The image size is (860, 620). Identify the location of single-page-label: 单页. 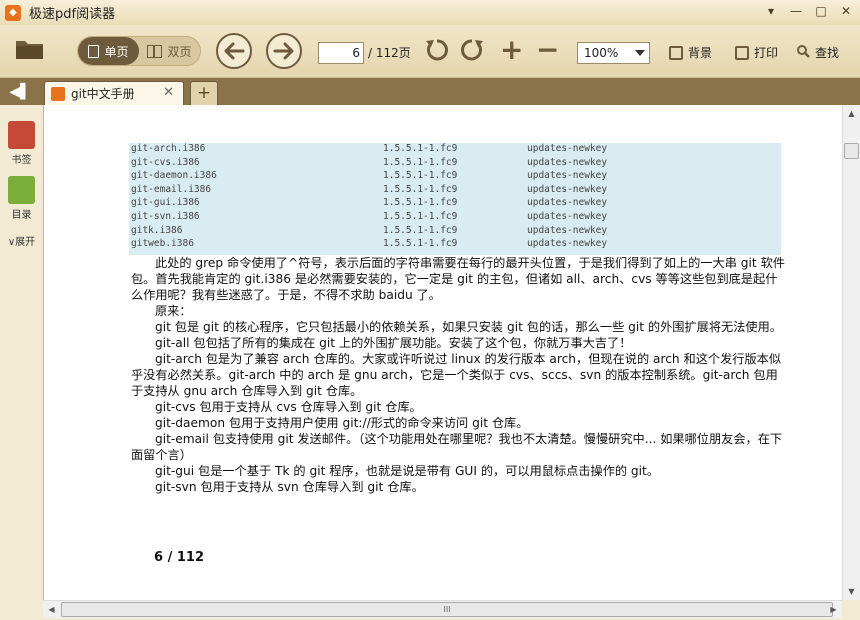
(116, 51).